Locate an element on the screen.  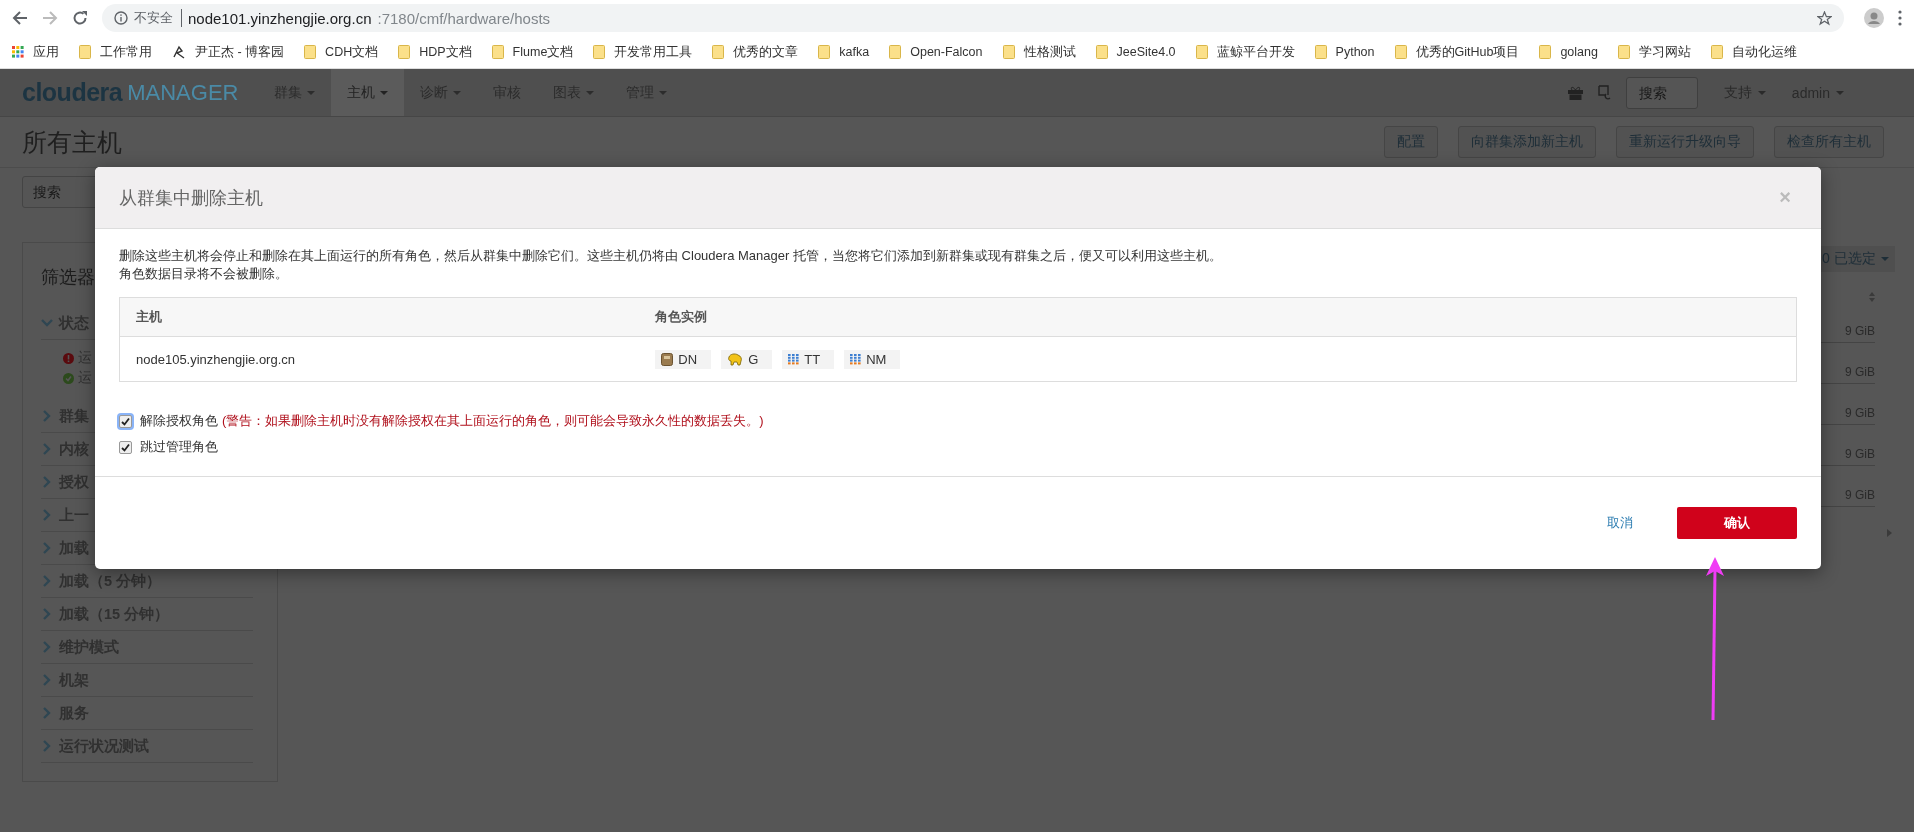
url-host: node101.yinzhengjie.org.cn is located at coordinates (280, 18).